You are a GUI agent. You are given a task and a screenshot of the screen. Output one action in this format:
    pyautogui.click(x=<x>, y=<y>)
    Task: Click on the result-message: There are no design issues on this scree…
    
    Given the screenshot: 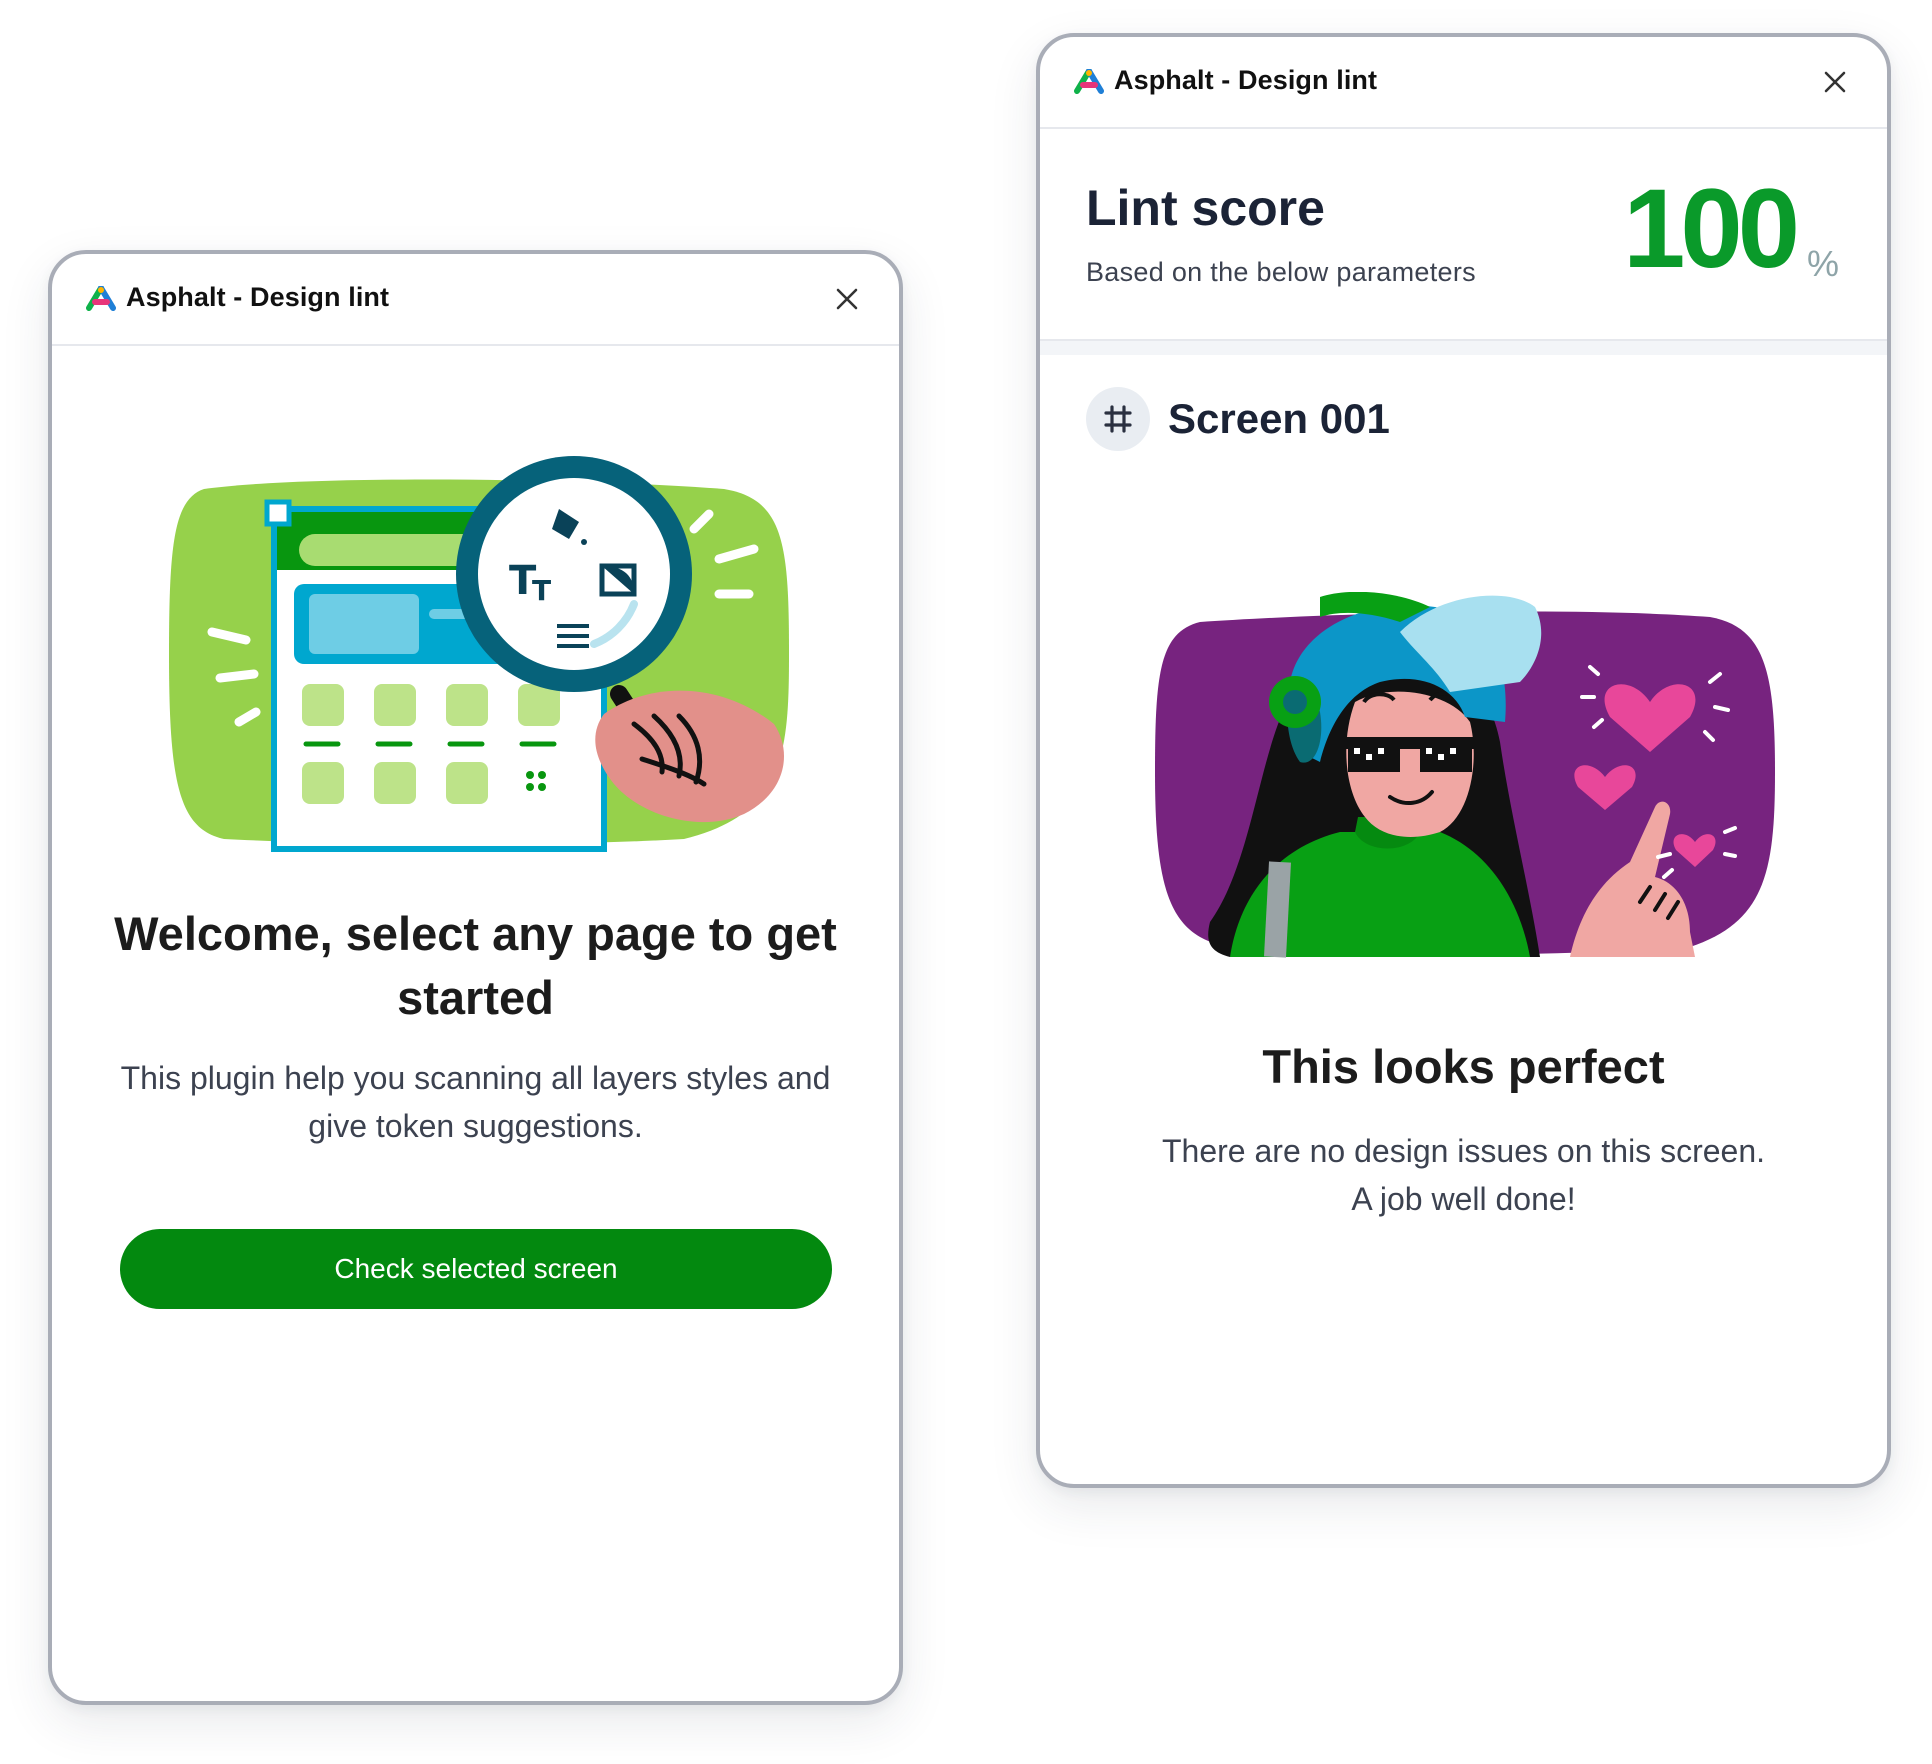 What is the action you would take?
    pyautogui.click(x=1463, y=1175)
    